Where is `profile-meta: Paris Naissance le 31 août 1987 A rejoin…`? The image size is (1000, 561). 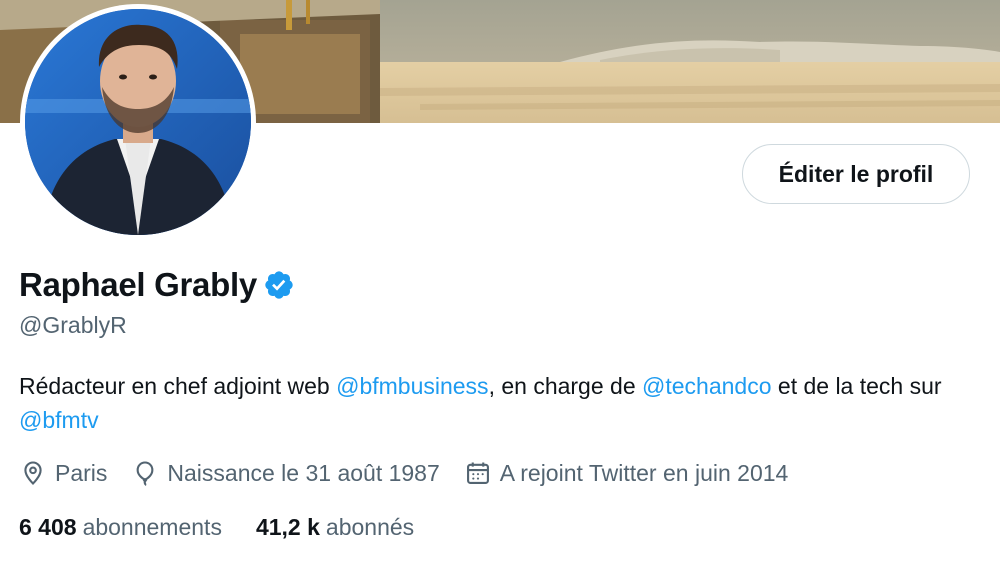
profile-meta: Paris Naissance le 31 août 1987 A rejoin… is located at coordinates (415, 473).